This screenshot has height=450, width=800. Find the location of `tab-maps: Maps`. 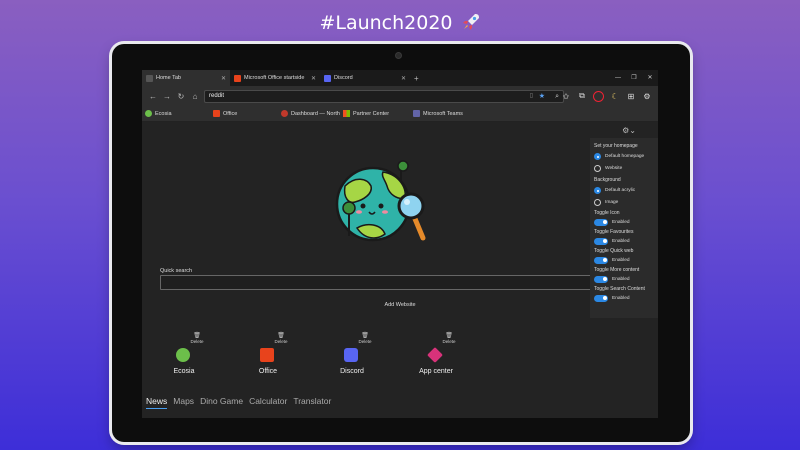

tab-maps: Maps is located at coordinates (183, 402).